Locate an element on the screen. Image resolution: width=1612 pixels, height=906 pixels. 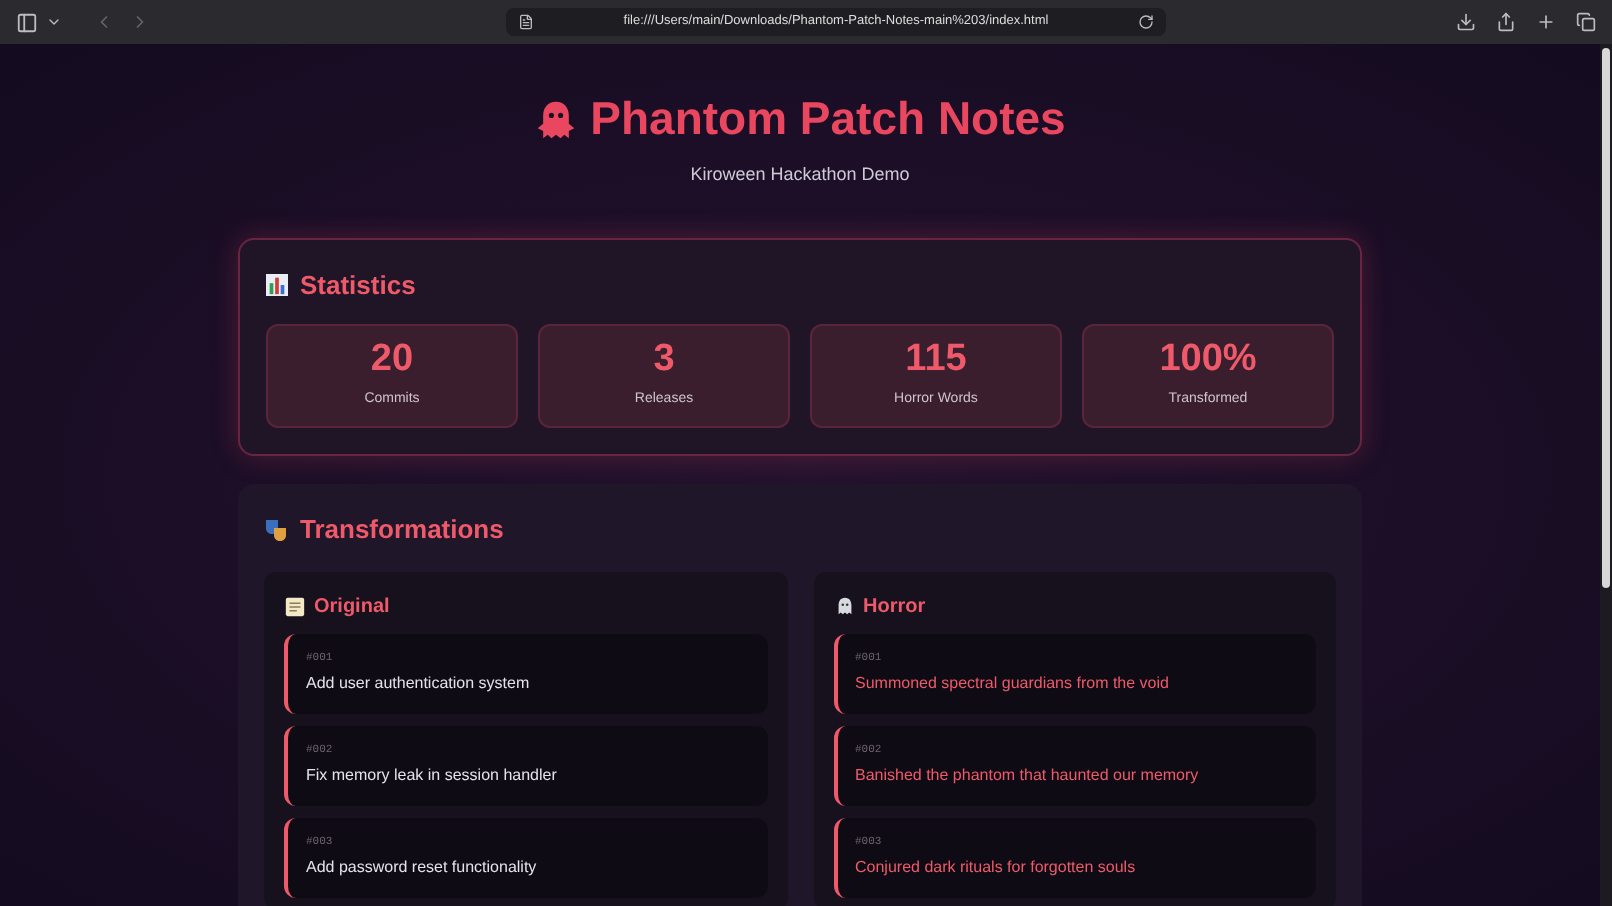
column-title: Original is located at coordinates (352, 607).